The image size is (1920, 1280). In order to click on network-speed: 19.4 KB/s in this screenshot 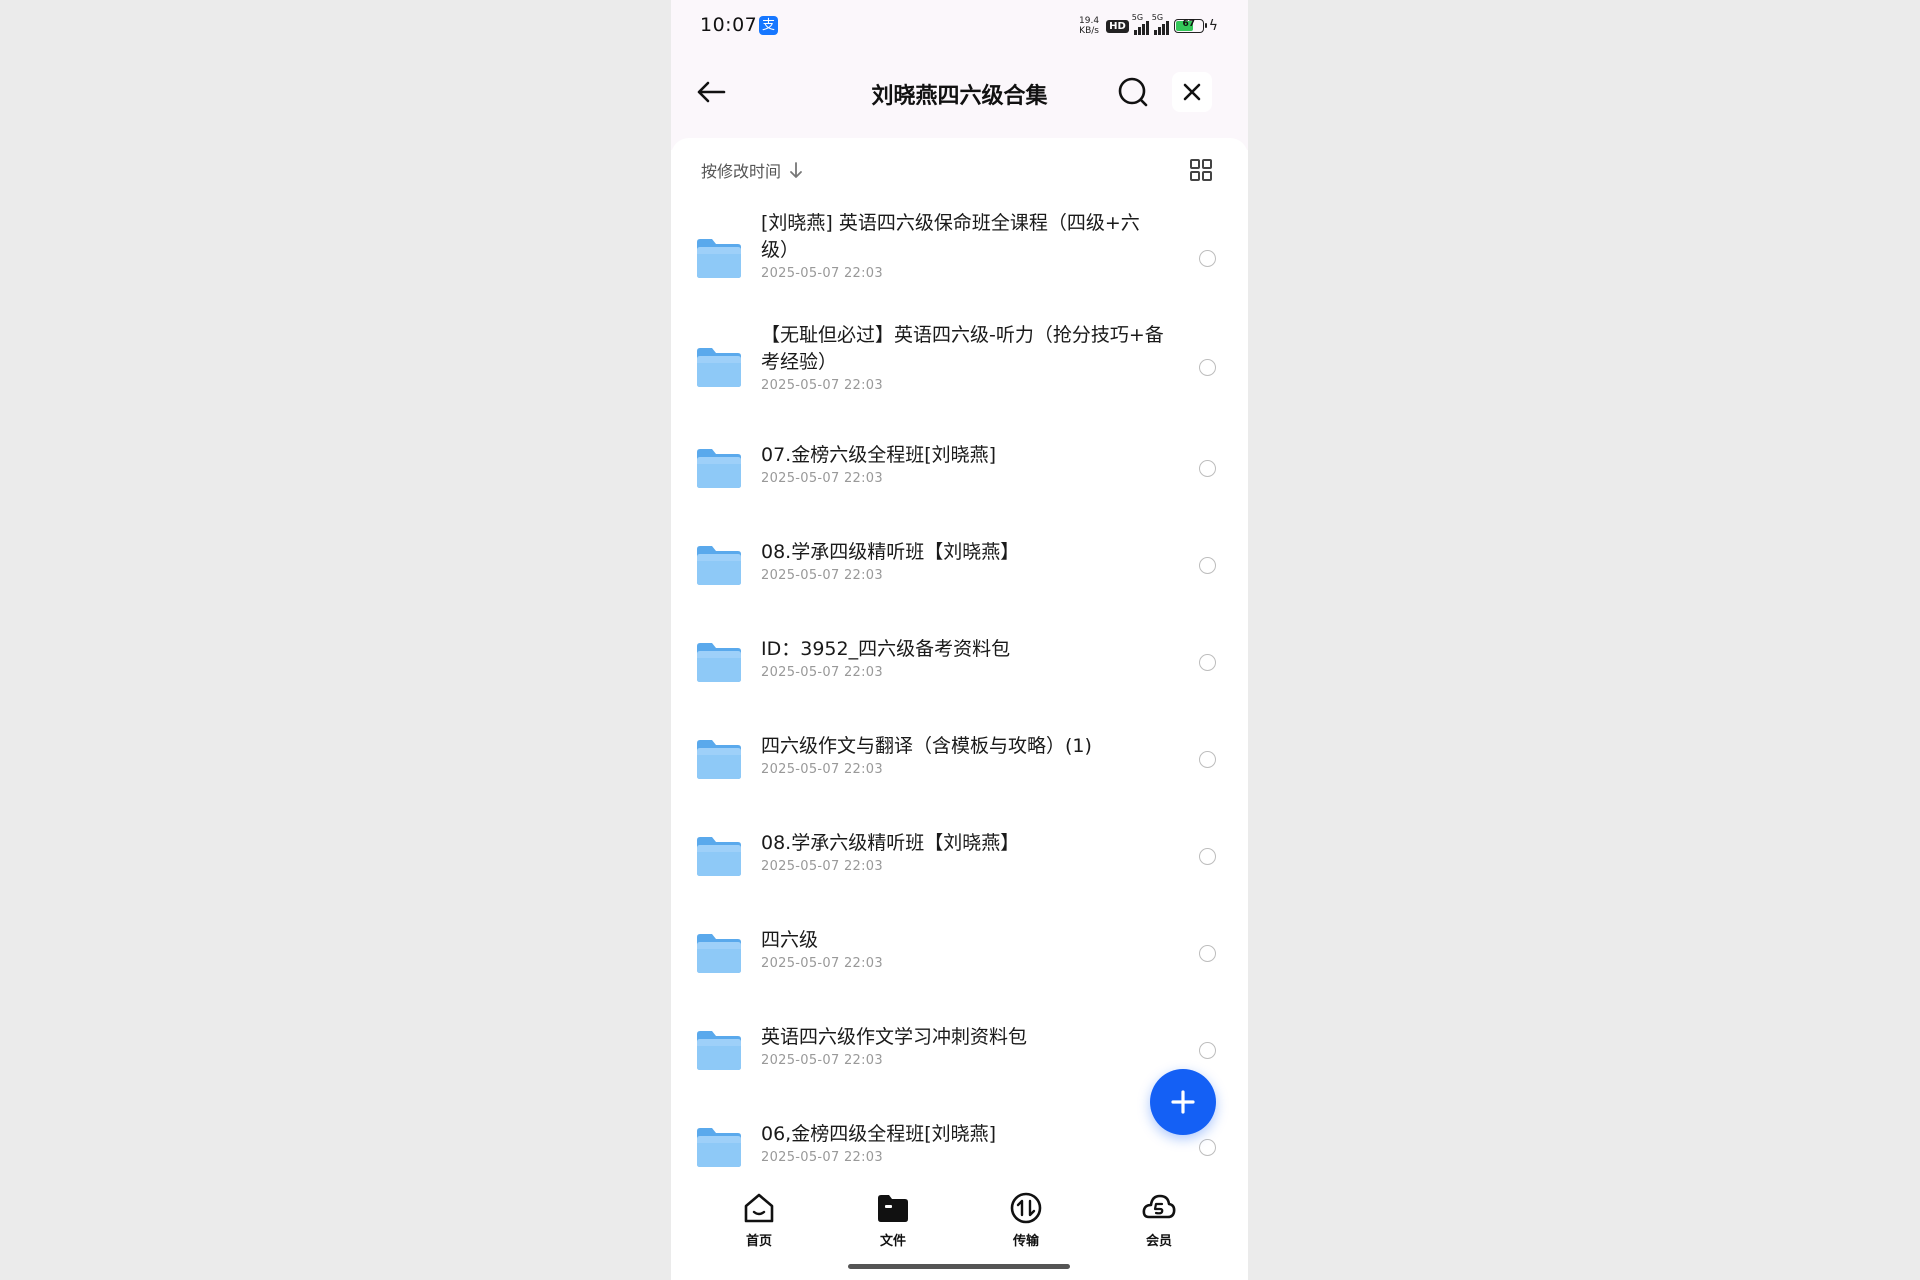, I will do `click(1089, 26)`.